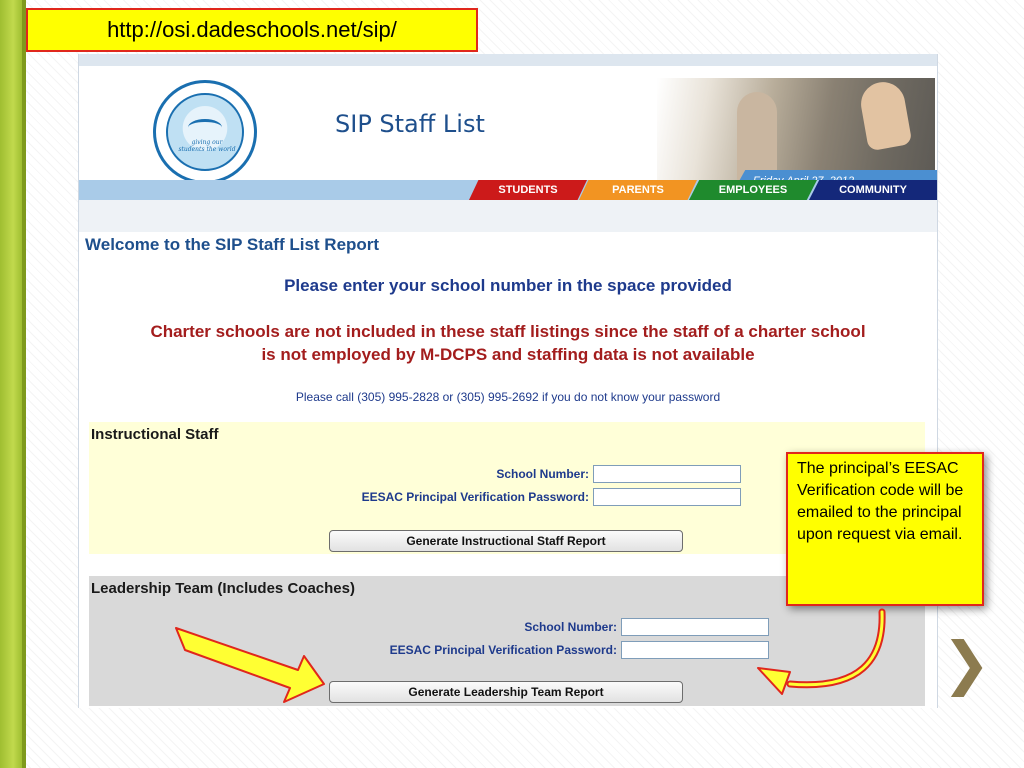 Image resolution: width=1024 pixels, height=768 pixels. Describe the element at coordinates (966, 663) in the screenshot. I see `chevron-right-icon: ❯` at that location.